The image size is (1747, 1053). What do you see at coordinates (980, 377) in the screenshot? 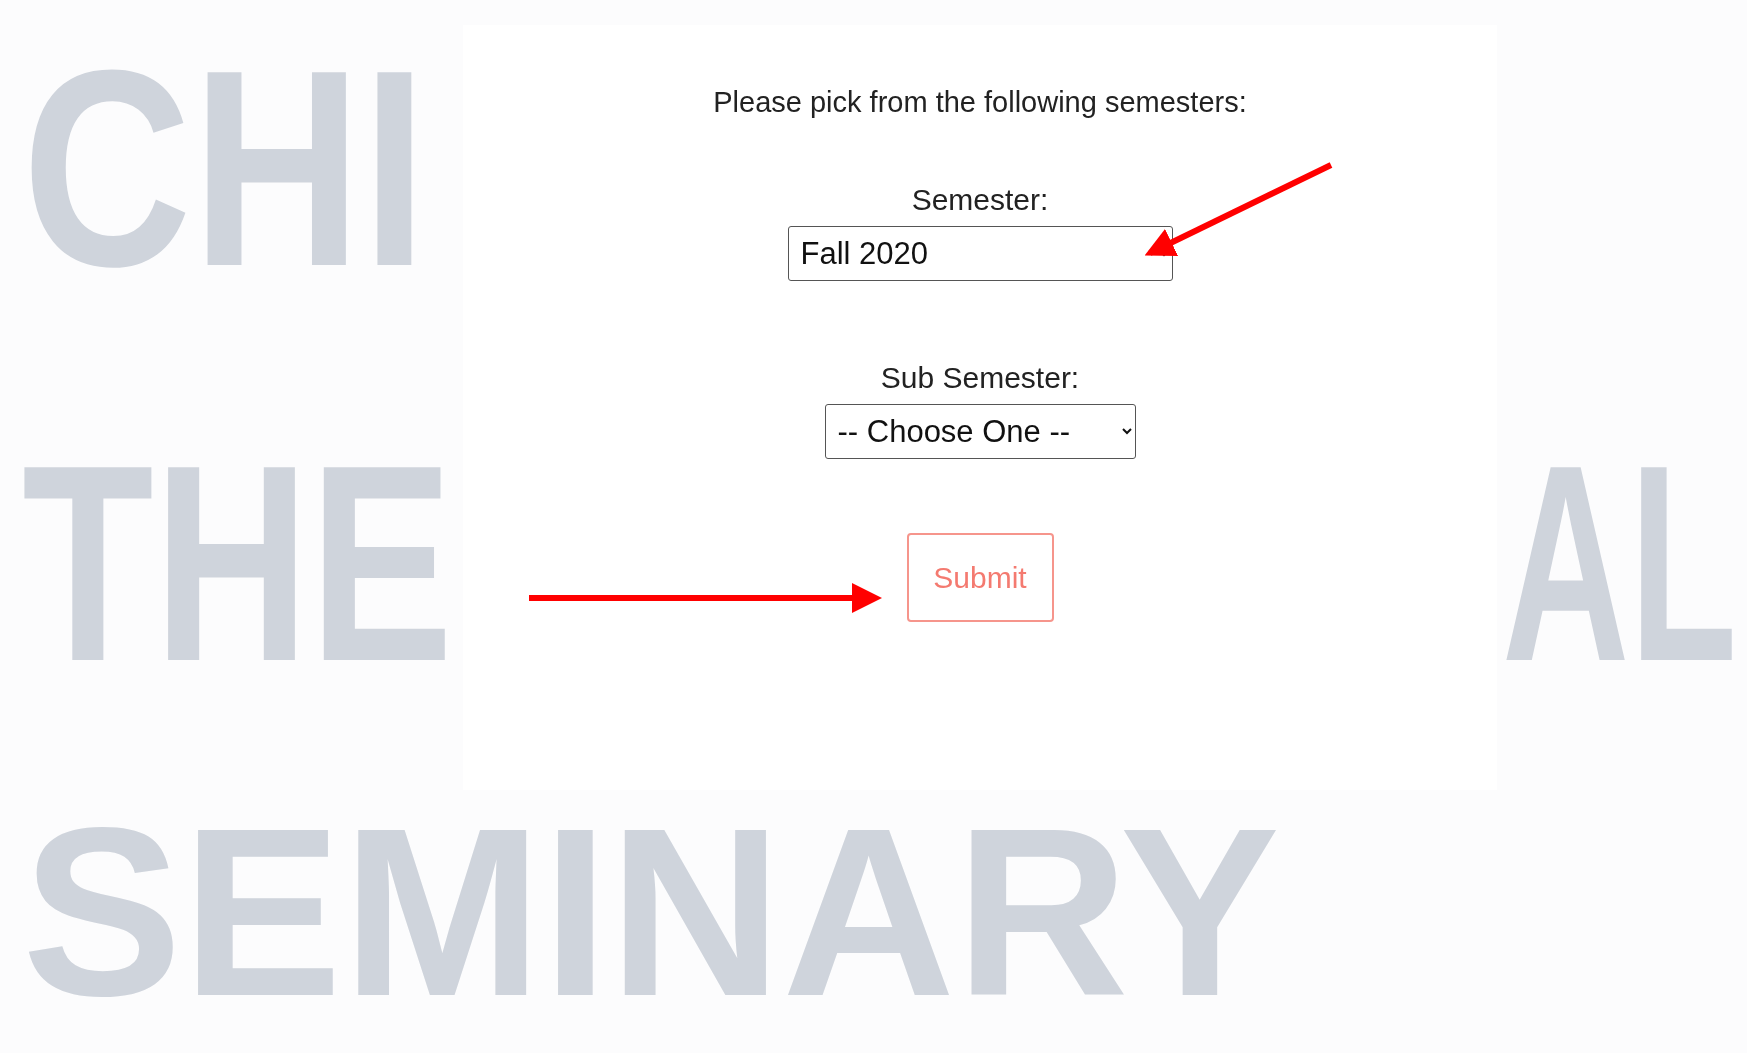
I see `field-label: Sub Semester:` at bounding box center [980, 377].